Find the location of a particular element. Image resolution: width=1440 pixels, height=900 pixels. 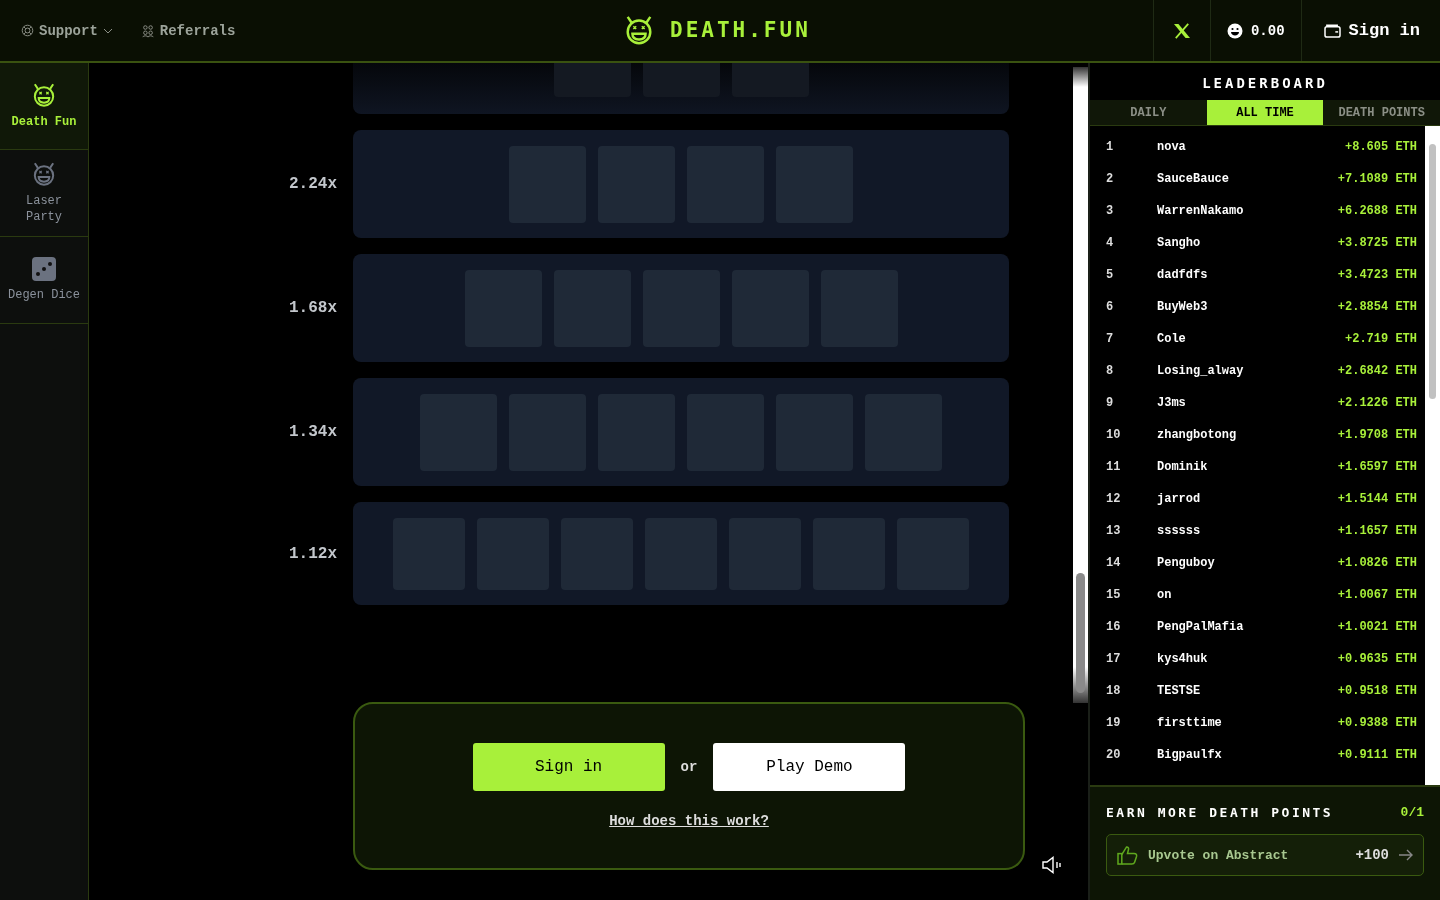

profit-amount: +6.2688 ETH is located at coordinates (1377, 211).